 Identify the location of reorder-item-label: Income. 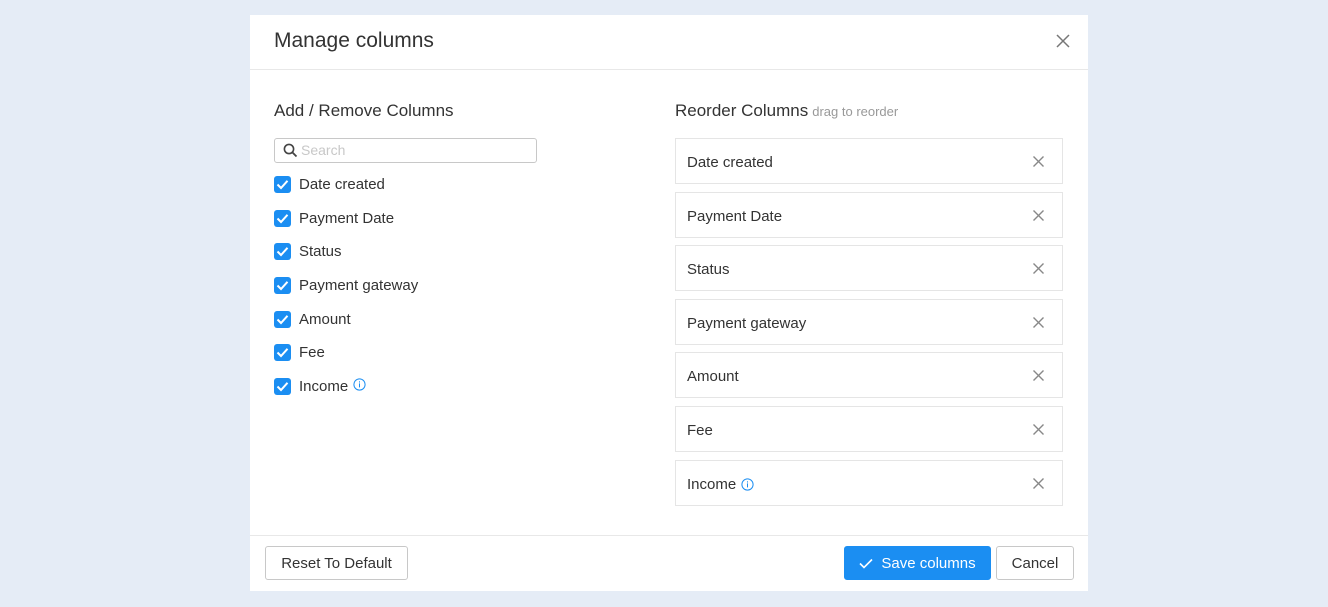
(712, 484).